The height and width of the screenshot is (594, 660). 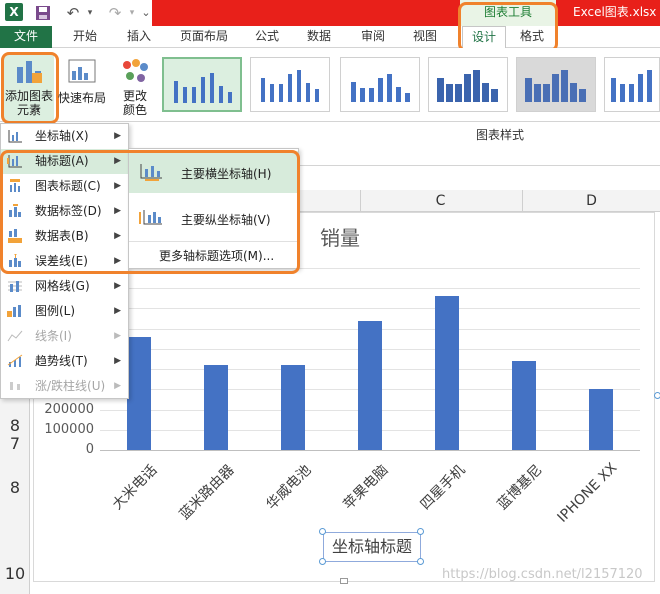 I want to click on undo-icon: ↶, so click(x=73, y=13).